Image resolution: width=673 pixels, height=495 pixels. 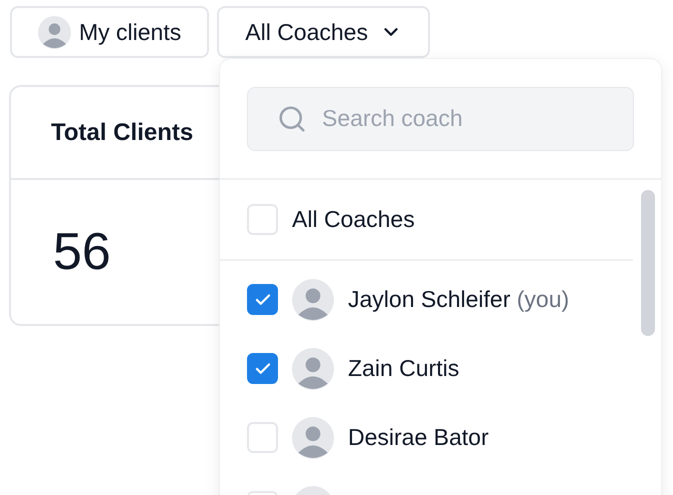 What do you see at coordinates (110, 32) in the screenshot?
I see `my-clients-button: My clients` at bounding box center [110, 32].